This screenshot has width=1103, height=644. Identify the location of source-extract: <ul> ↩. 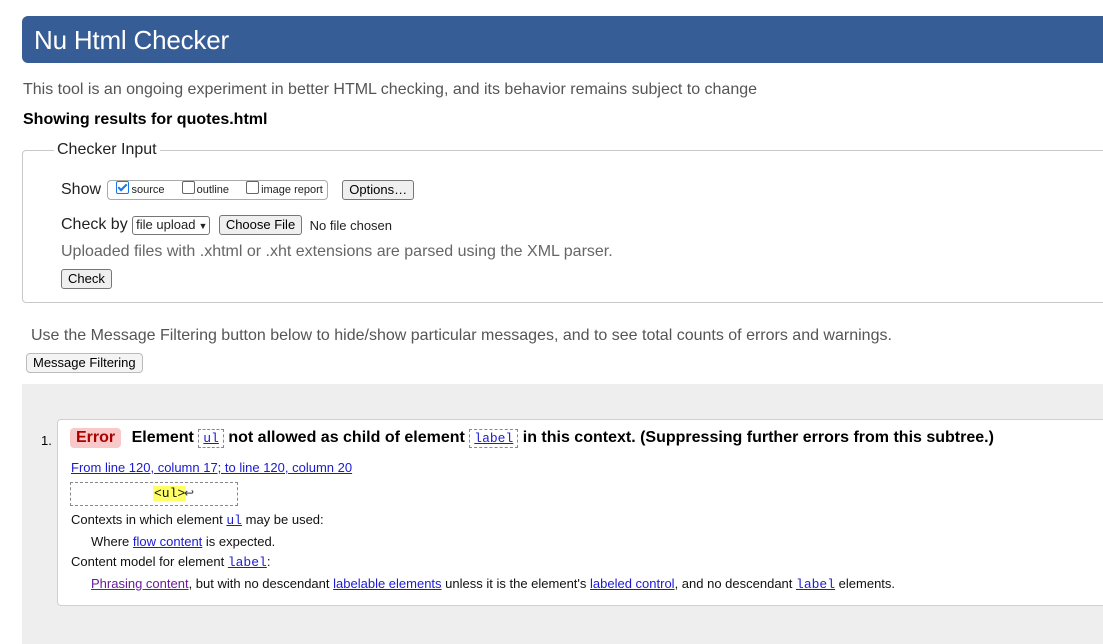
(154, 494).